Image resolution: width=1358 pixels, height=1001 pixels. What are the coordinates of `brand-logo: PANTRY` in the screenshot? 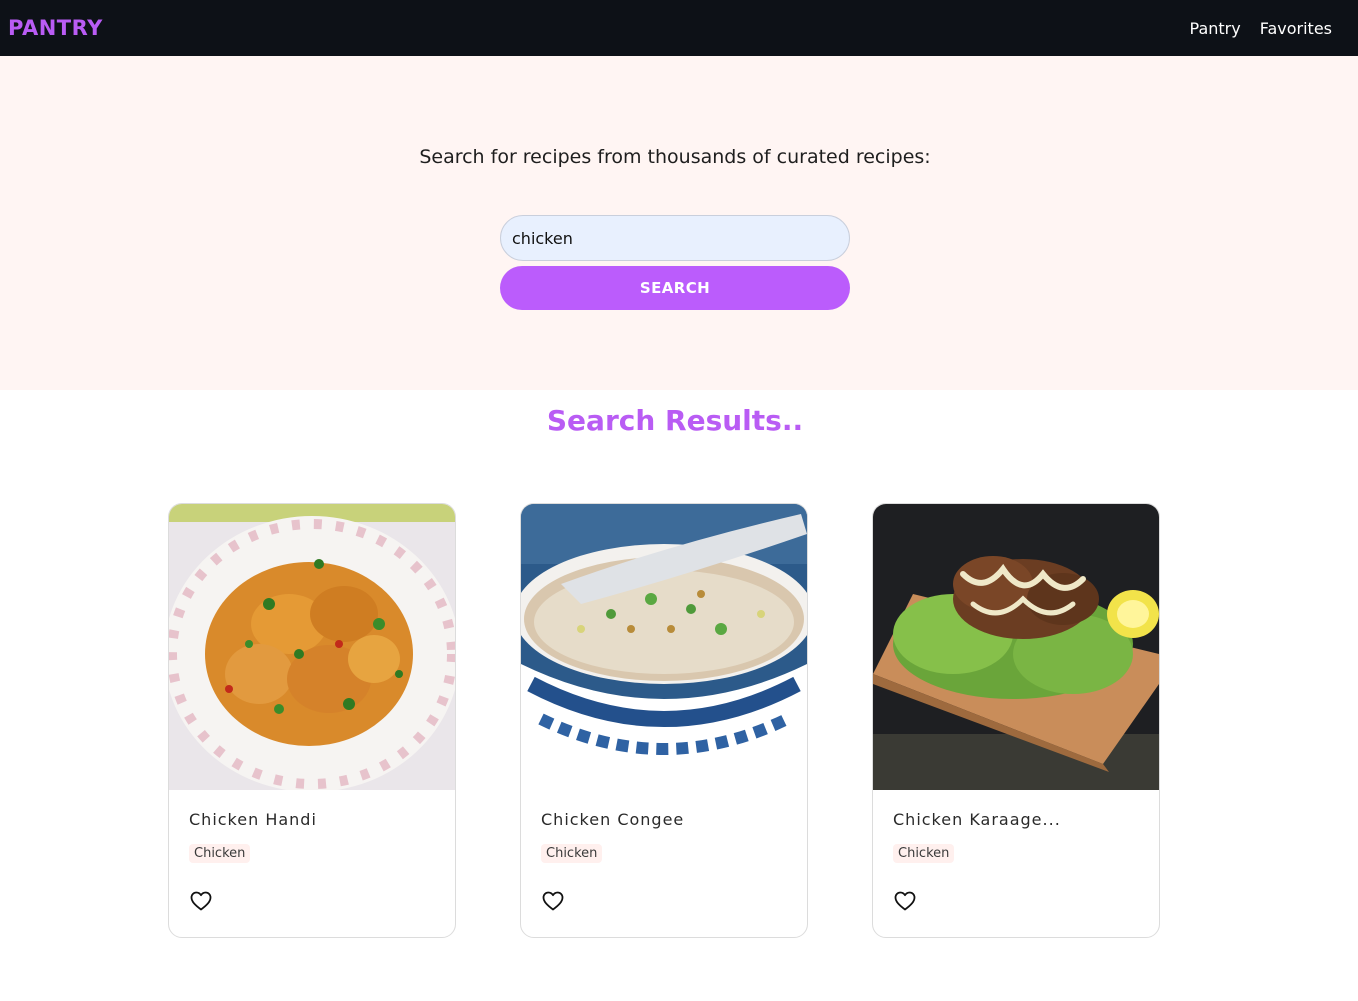 It's located at (55, 28).